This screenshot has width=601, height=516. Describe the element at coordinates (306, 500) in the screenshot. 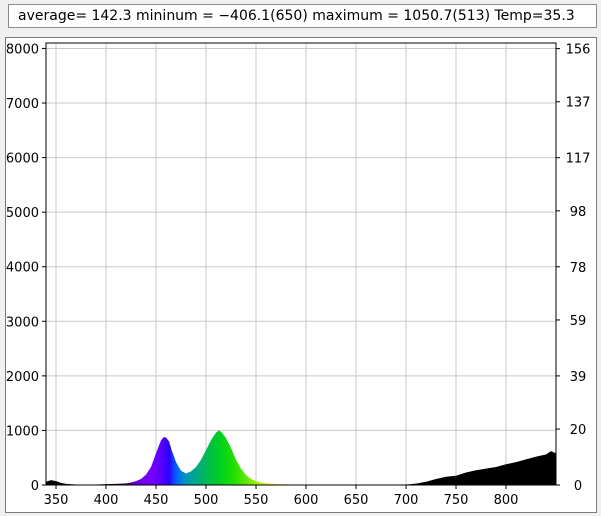

I see `x-tick-label: 600` at that location.